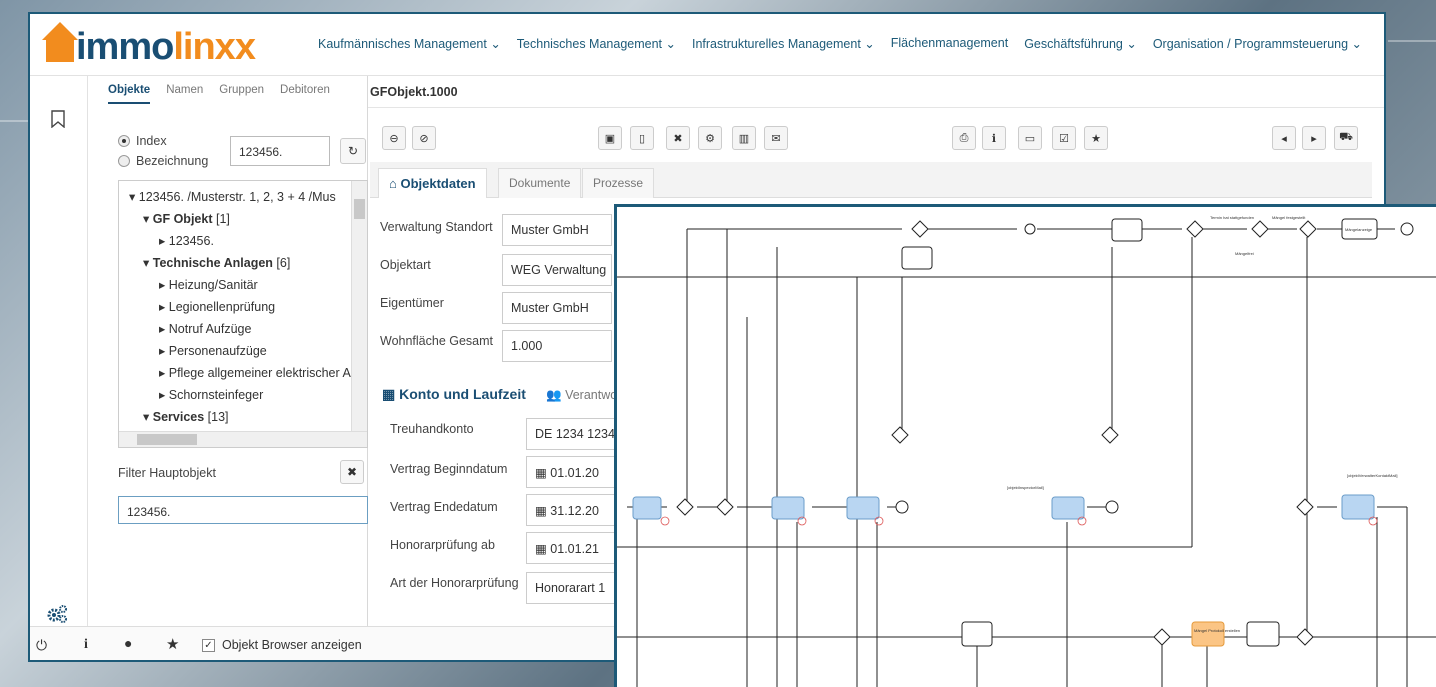  What do you see at coordinates (359, 306) in the screenshot?
I see `tree-vertical-scrollbar` at bounding box center [359, 306].